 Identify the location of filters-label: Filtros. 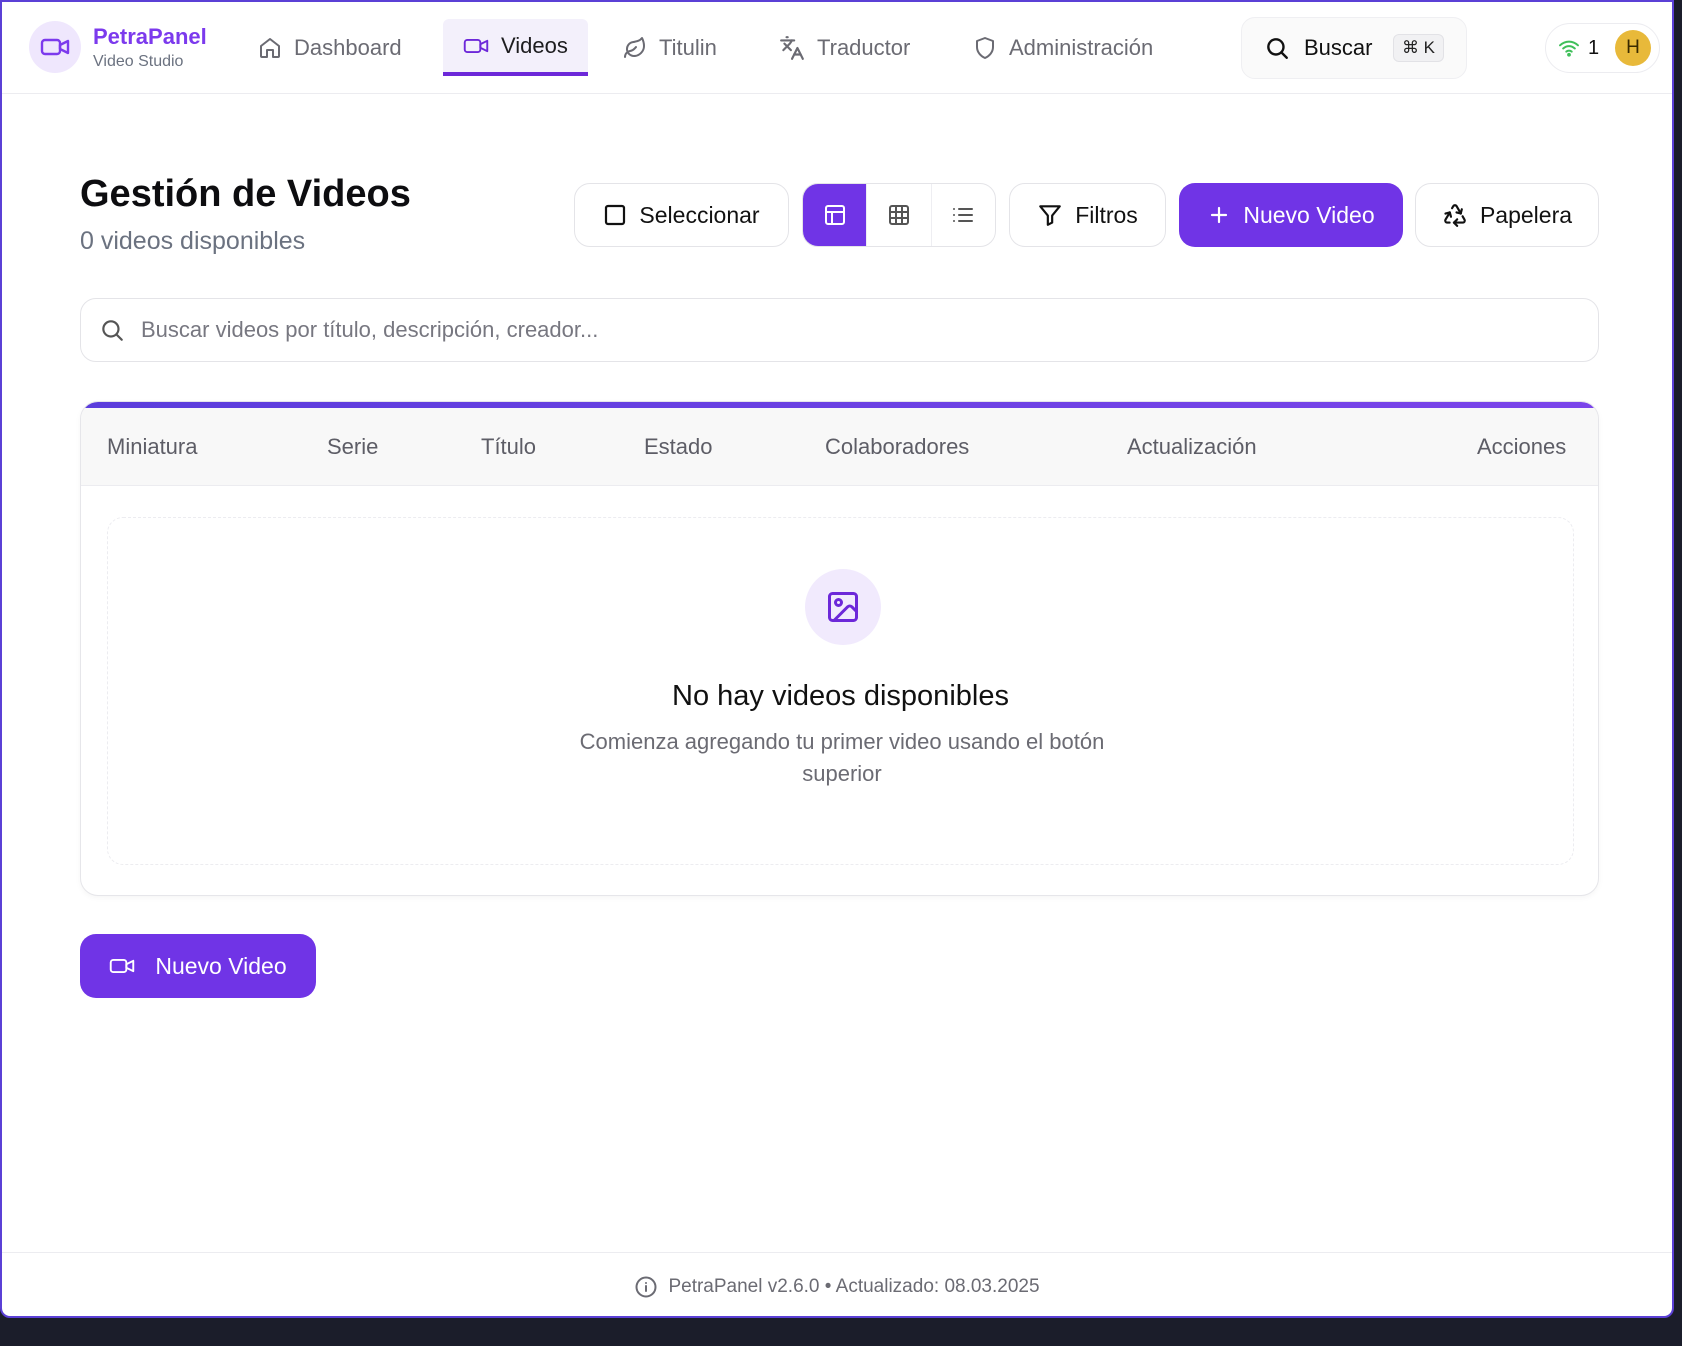
(1106, 214).